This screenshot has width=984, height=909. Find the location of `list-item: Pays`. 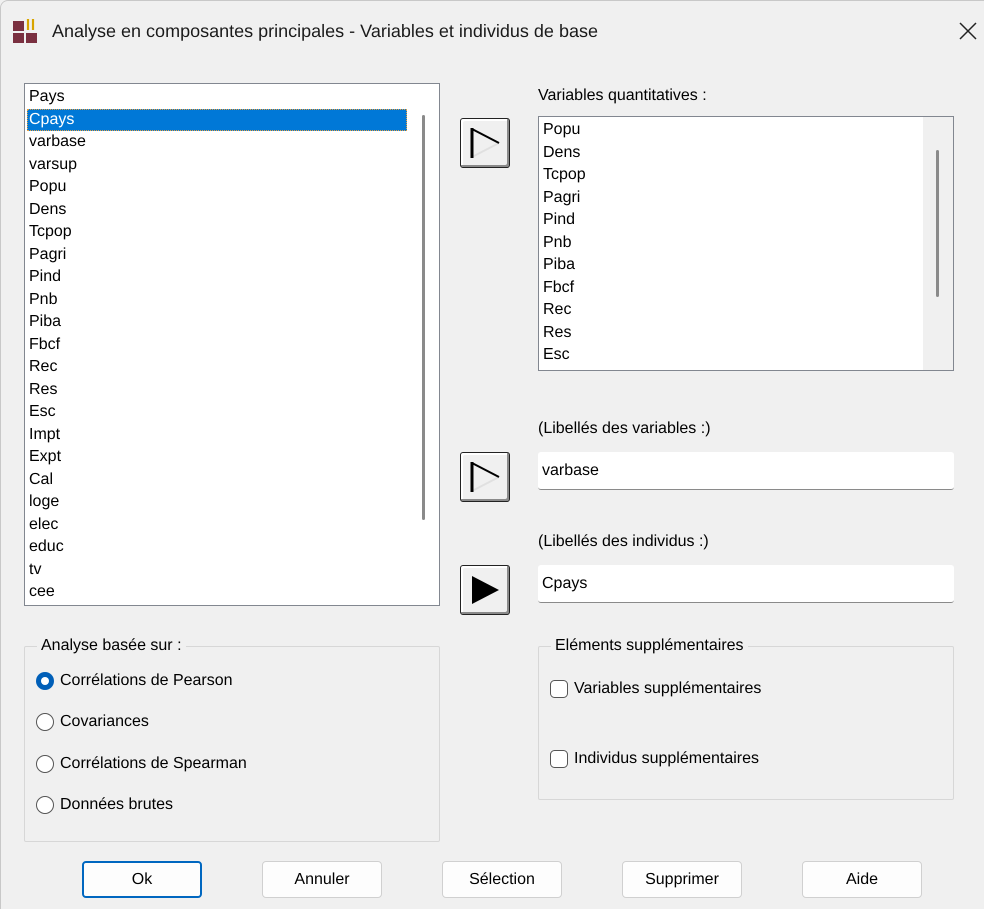

list-item: Pays is located at coordinates (217, 97).